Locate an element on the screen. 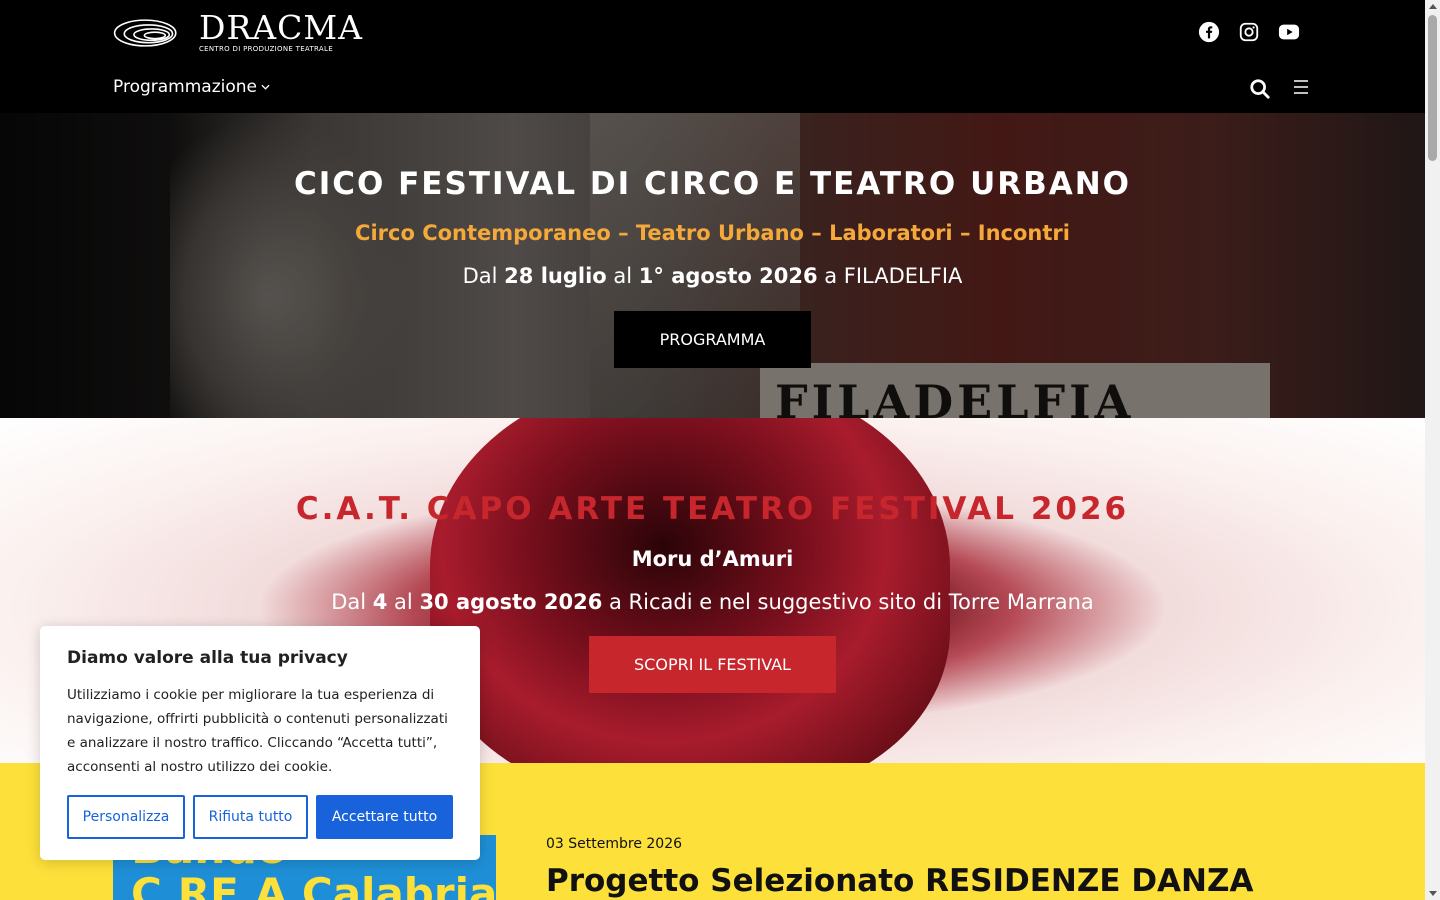  news-headline: Progetto Selezionato RESIDENZE DANZA is located at coordinates (899, 881).